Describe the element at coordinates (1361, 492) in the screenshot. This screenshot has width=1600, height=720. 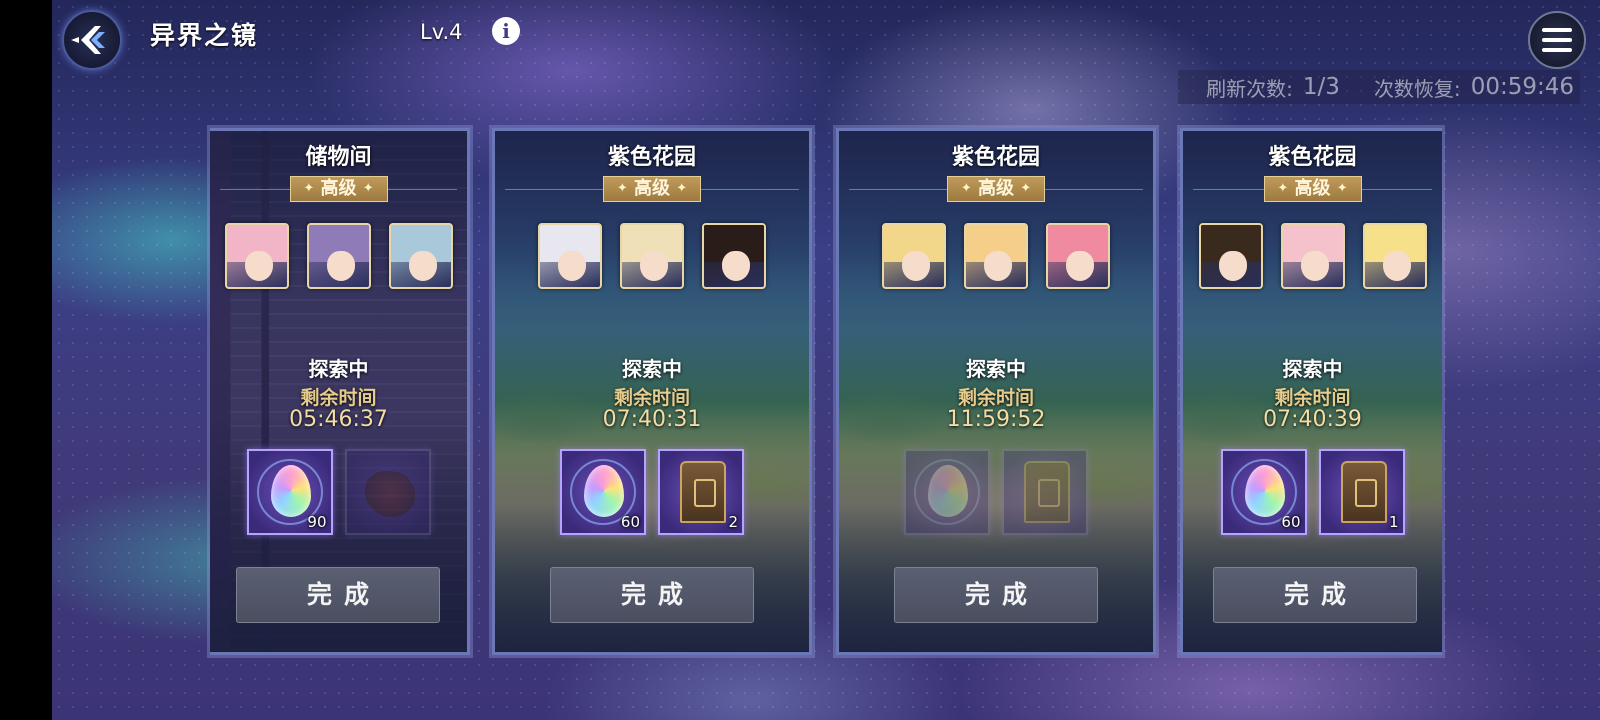
I see `reward-slot: 1` at that location.